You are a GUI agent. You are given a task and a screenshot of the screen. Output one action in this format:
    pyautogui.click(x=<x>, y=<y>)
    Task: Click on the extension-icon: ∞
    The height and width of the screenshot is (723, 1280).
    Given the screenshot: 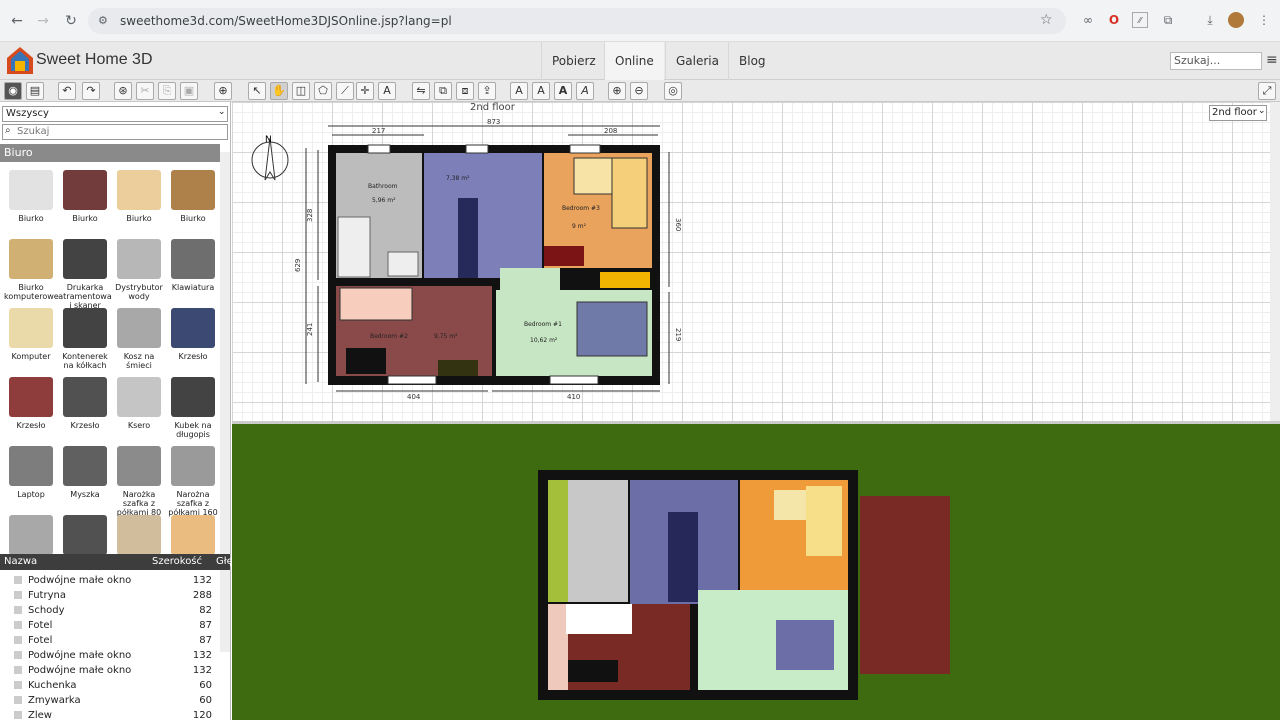 What is the action you would take?
    pyautogui.click(x=1088, y=20)
    